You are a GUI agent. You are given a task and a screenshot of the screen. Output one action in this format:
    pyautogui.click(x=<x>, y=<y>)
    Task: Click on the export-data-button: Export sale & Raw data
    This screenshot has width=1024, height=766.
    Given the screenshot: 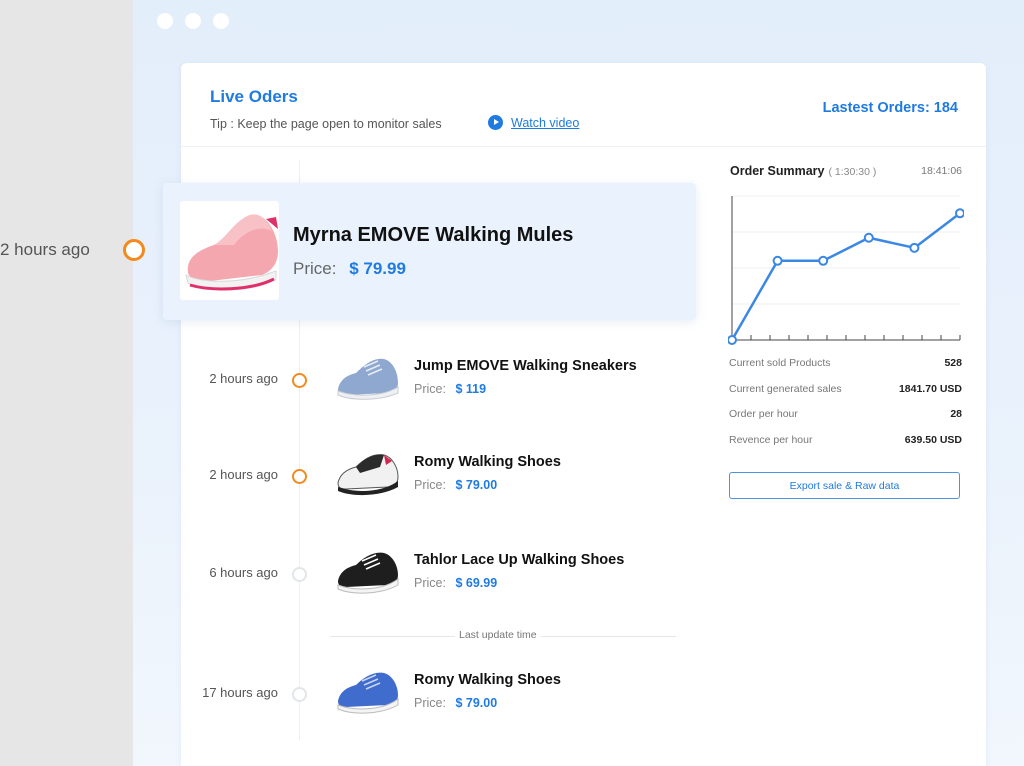 What is the action you would take?
    pyautogui.click(x=844, y=485)
    